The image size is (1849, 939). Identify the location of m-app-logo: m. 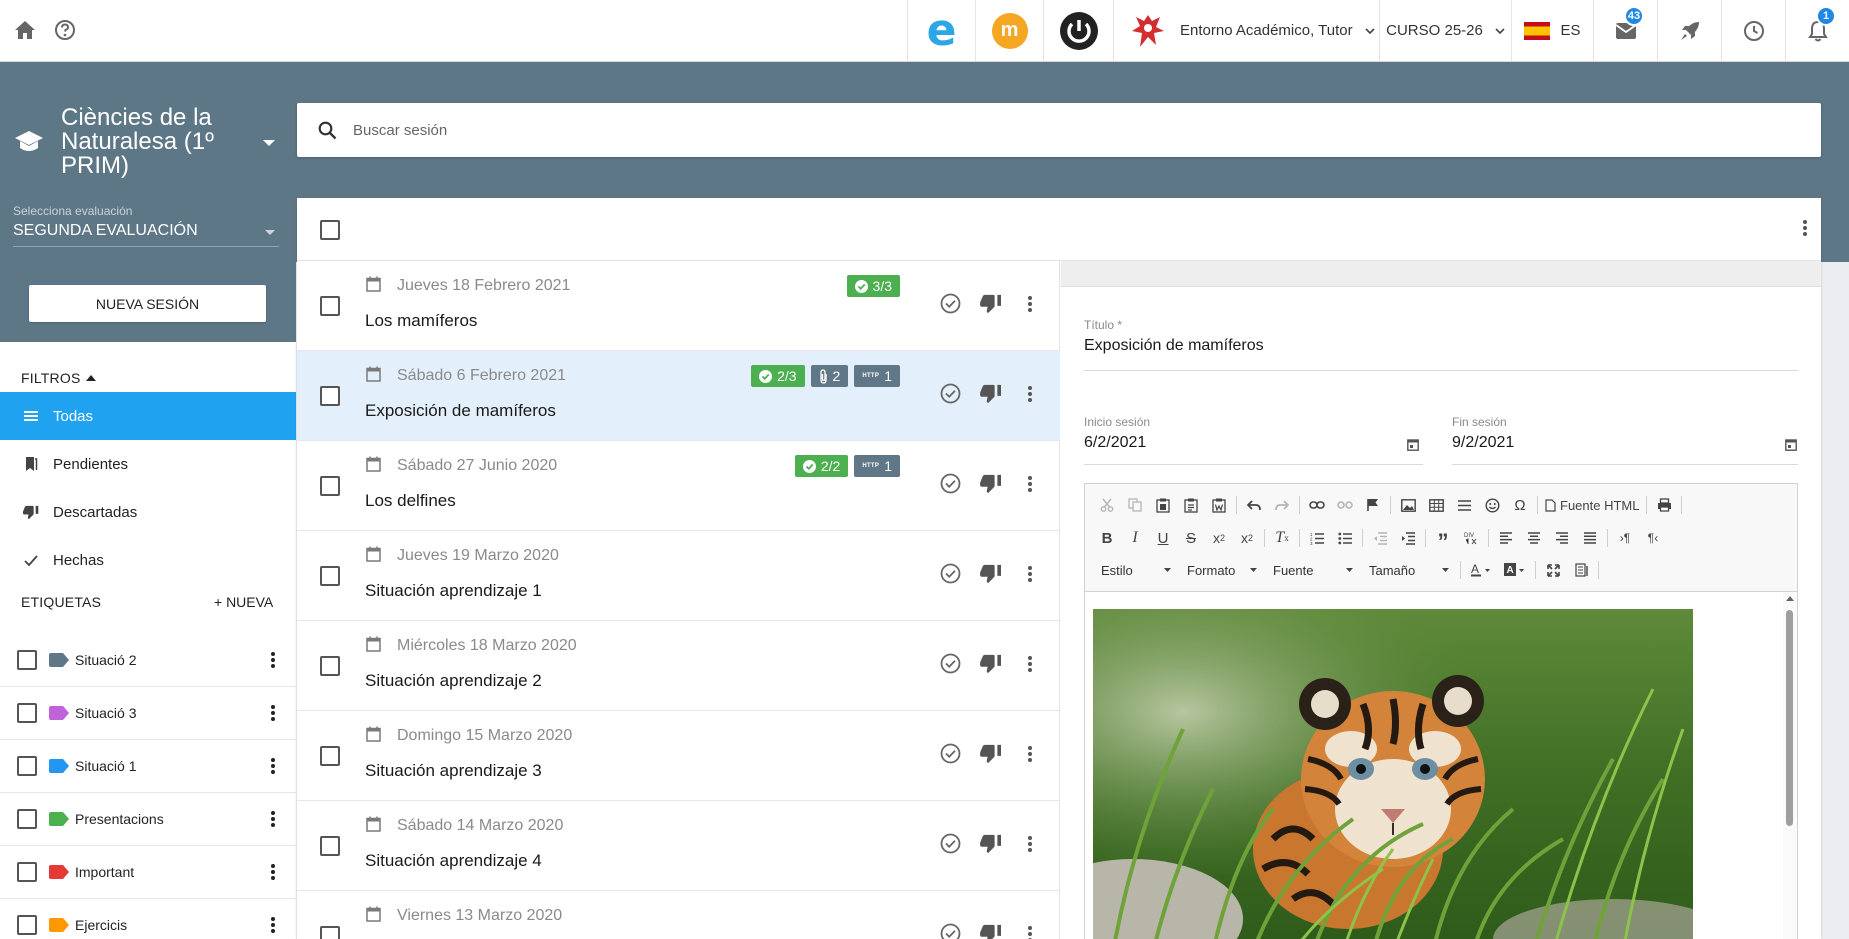
(1009, 30).